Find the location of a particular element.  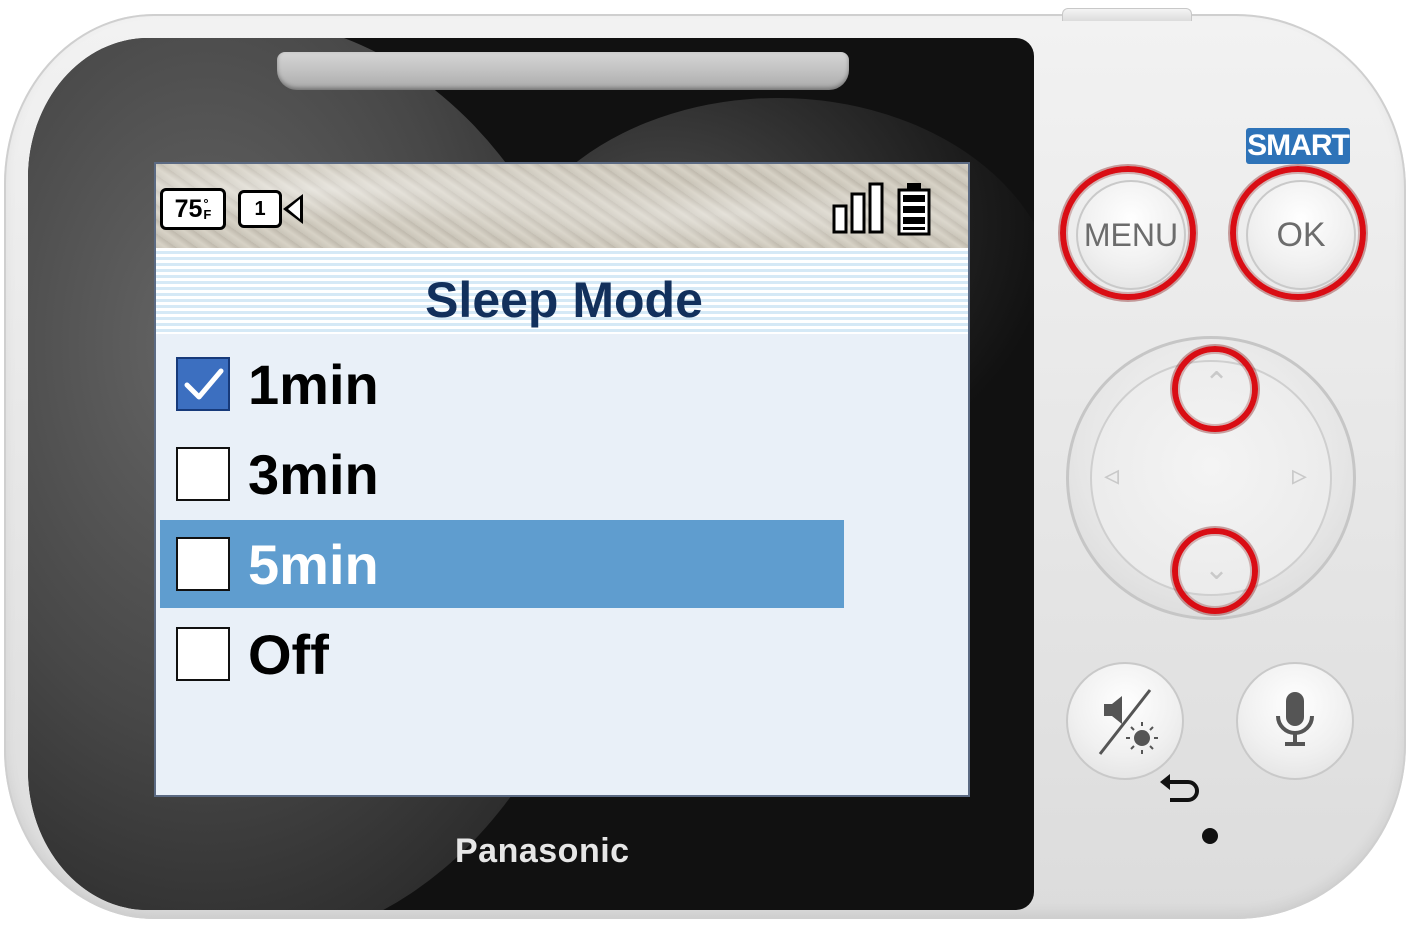

mute-brightness-icon is located at coordinates (1128, 722).